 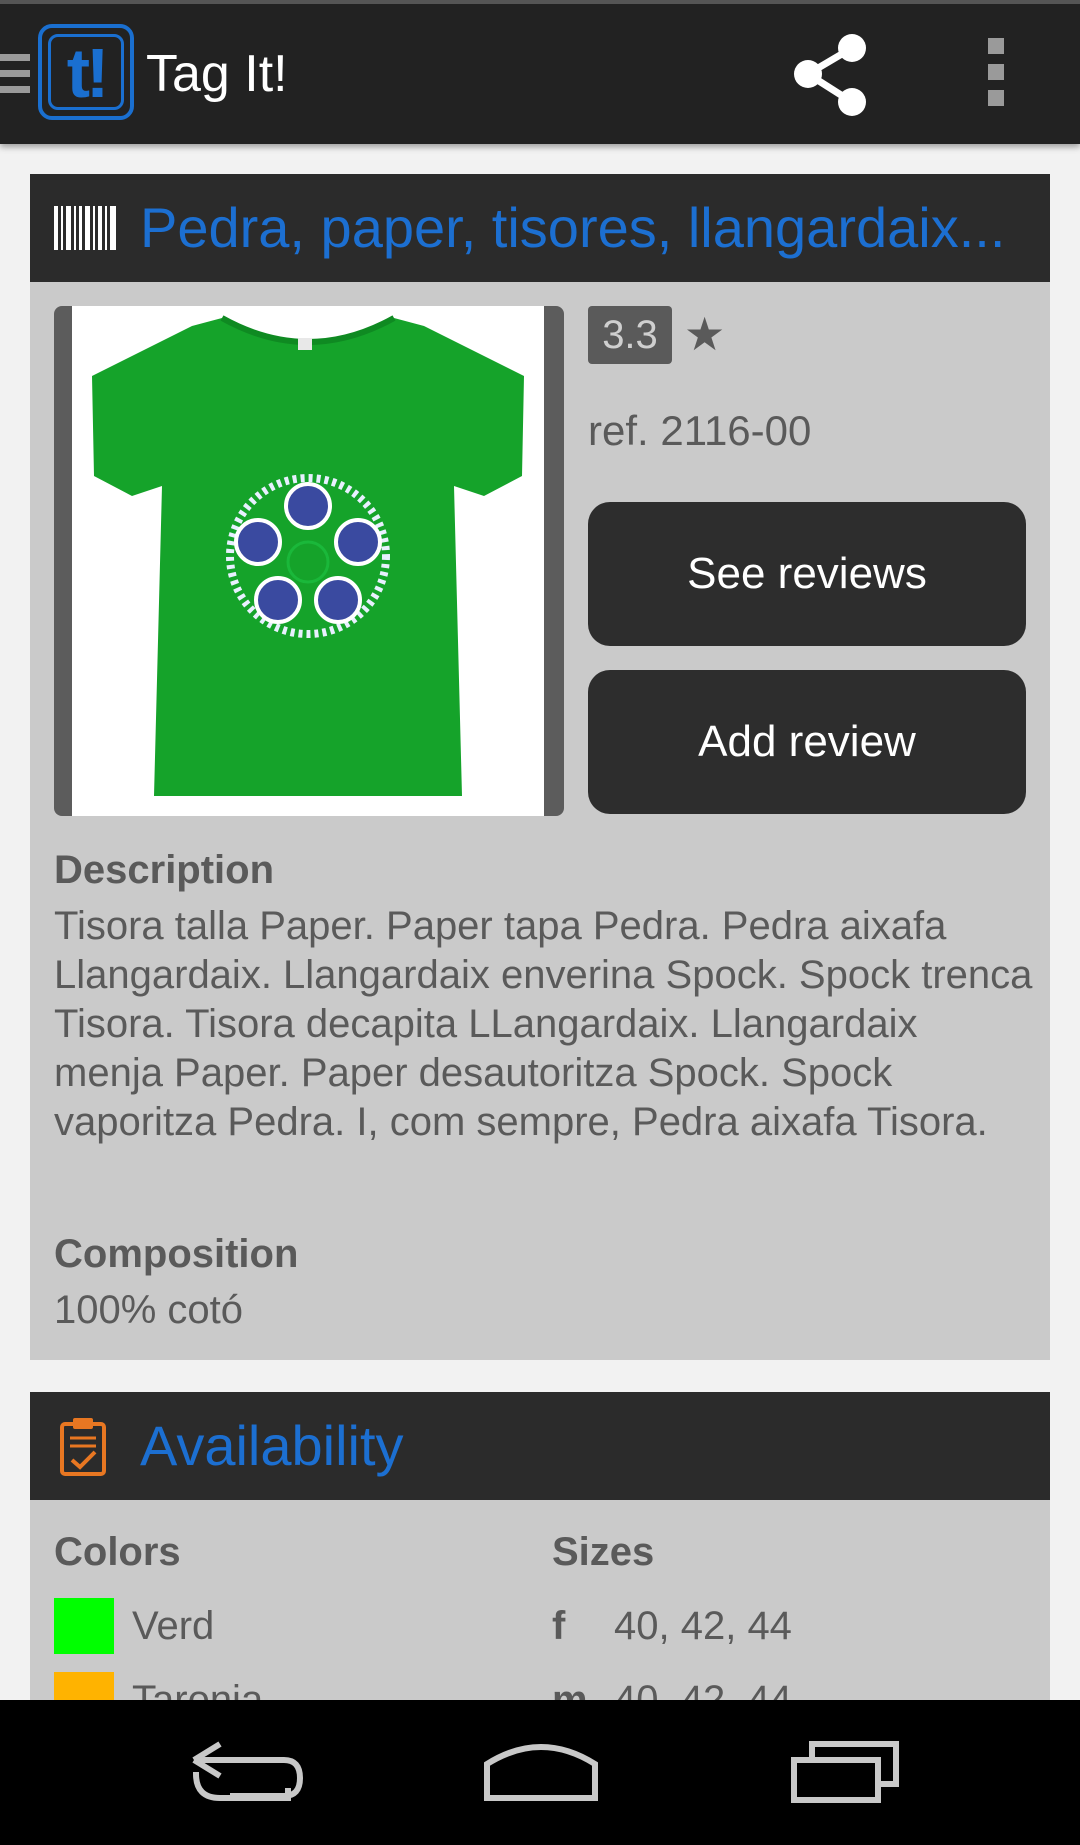 I want to click on recent-apps-icon, so click(x=851, y=1770).